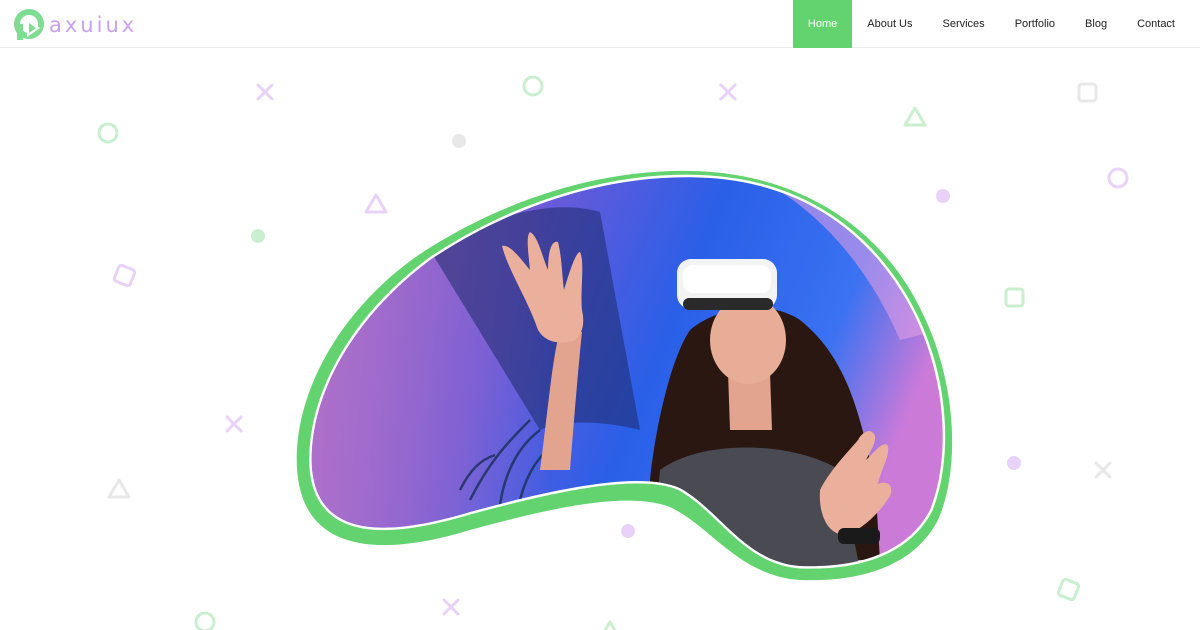 This screenshot has width=1200, height=630. Describe the element at coordinates (29, 24) in the screenshot. I see `logo-mark-icon` at that location.